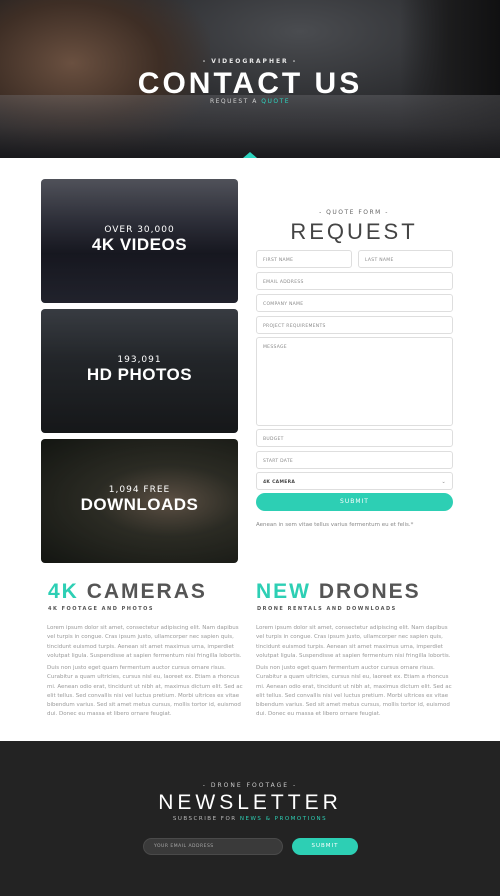 The height and width of the screenshot is (896, 500). Describe the element at coordinates (354, 281) in the screenshot. I see `email-field: EMAIL ADDRESS` at that location.